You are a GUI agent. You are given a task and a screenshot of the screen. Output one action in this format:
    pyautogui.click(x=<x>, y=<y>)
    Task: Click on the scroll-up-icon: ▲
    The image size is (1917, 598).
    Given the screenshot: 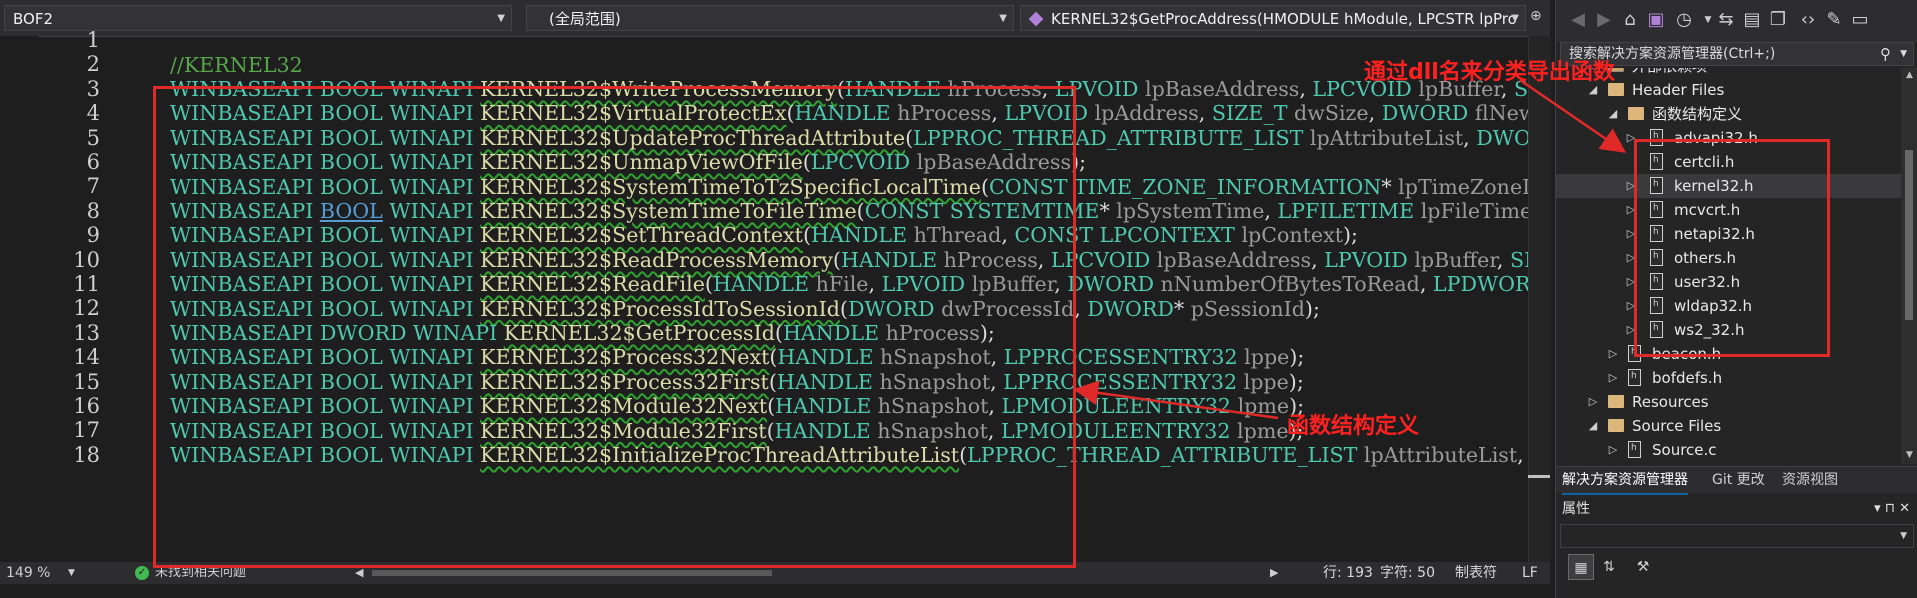 What is the action you would take?
    pyautogui.click(x=1909, y=75)
    